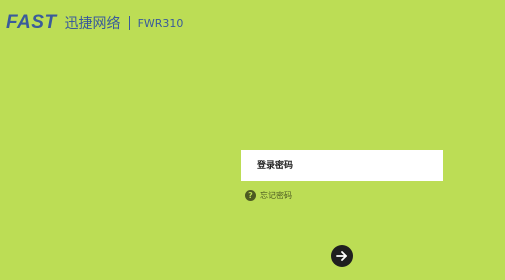  Describe the element at coordinates (160, 23) in the screenshot. I see `model-name: FWR310` at that location.